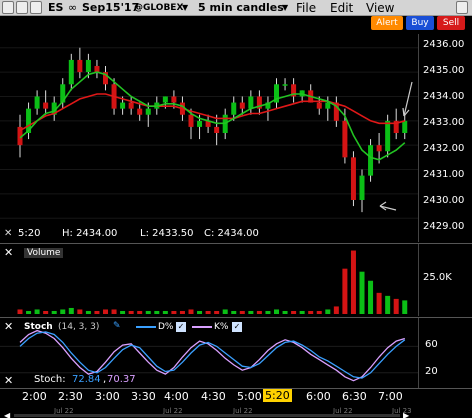 This screenshot has width=472, height=418. I want to click on d-legend-label: D%, so click(166, 327).